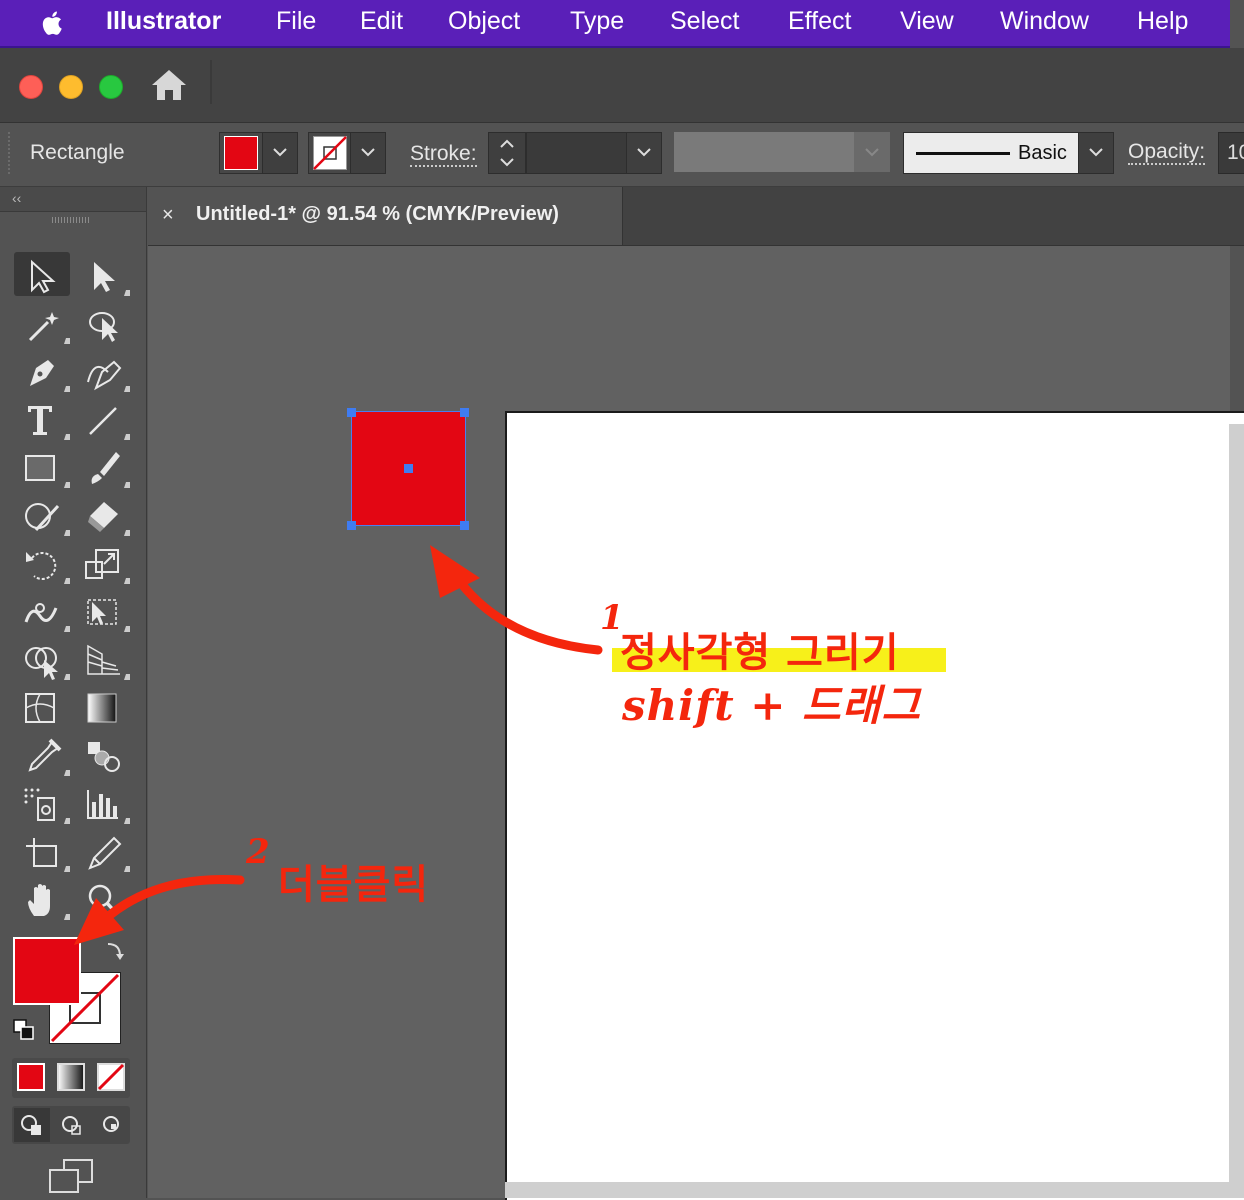 Image resolution: width=1244 pixels, height=1200 pixels. I want to click on fill-color-control, so click(241, 153).